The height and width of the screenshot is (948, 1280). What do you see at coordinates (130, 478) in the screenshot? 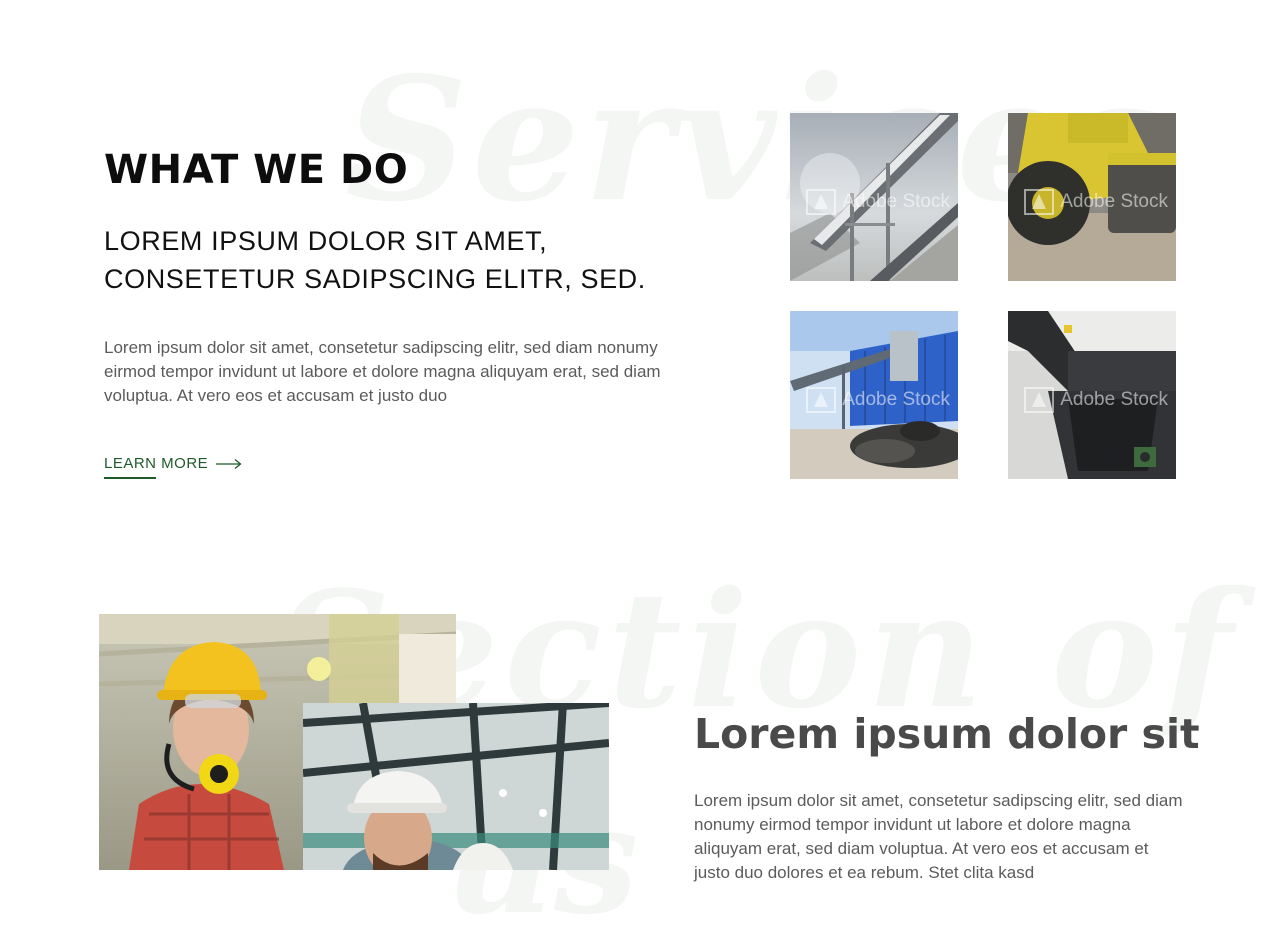
I see `learn-more-underline` at bounding box center [130, 478].